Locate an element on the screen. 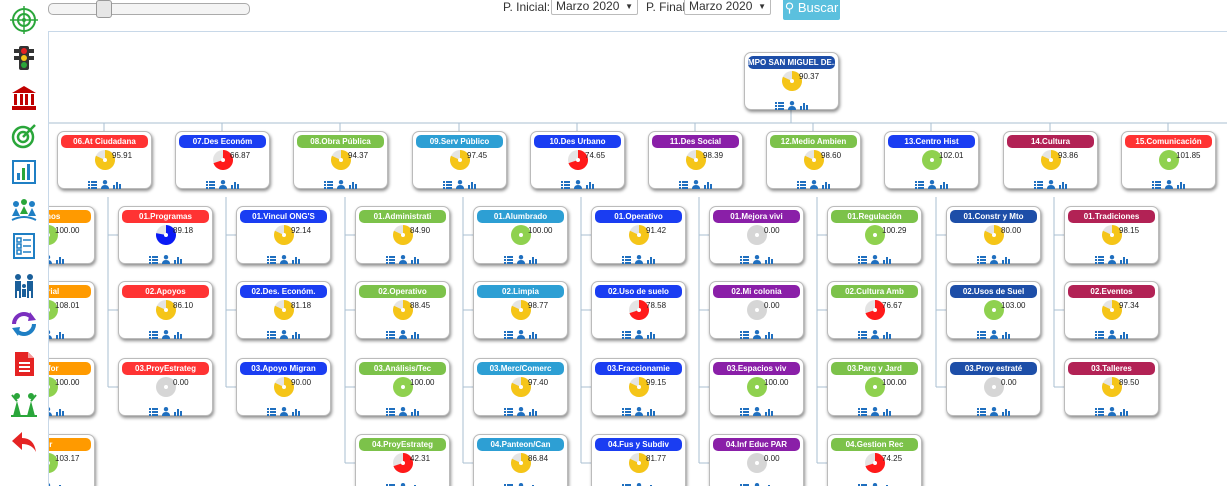 The image size is (1227, 486). people-network-icon is located at coordinates (24, 210).